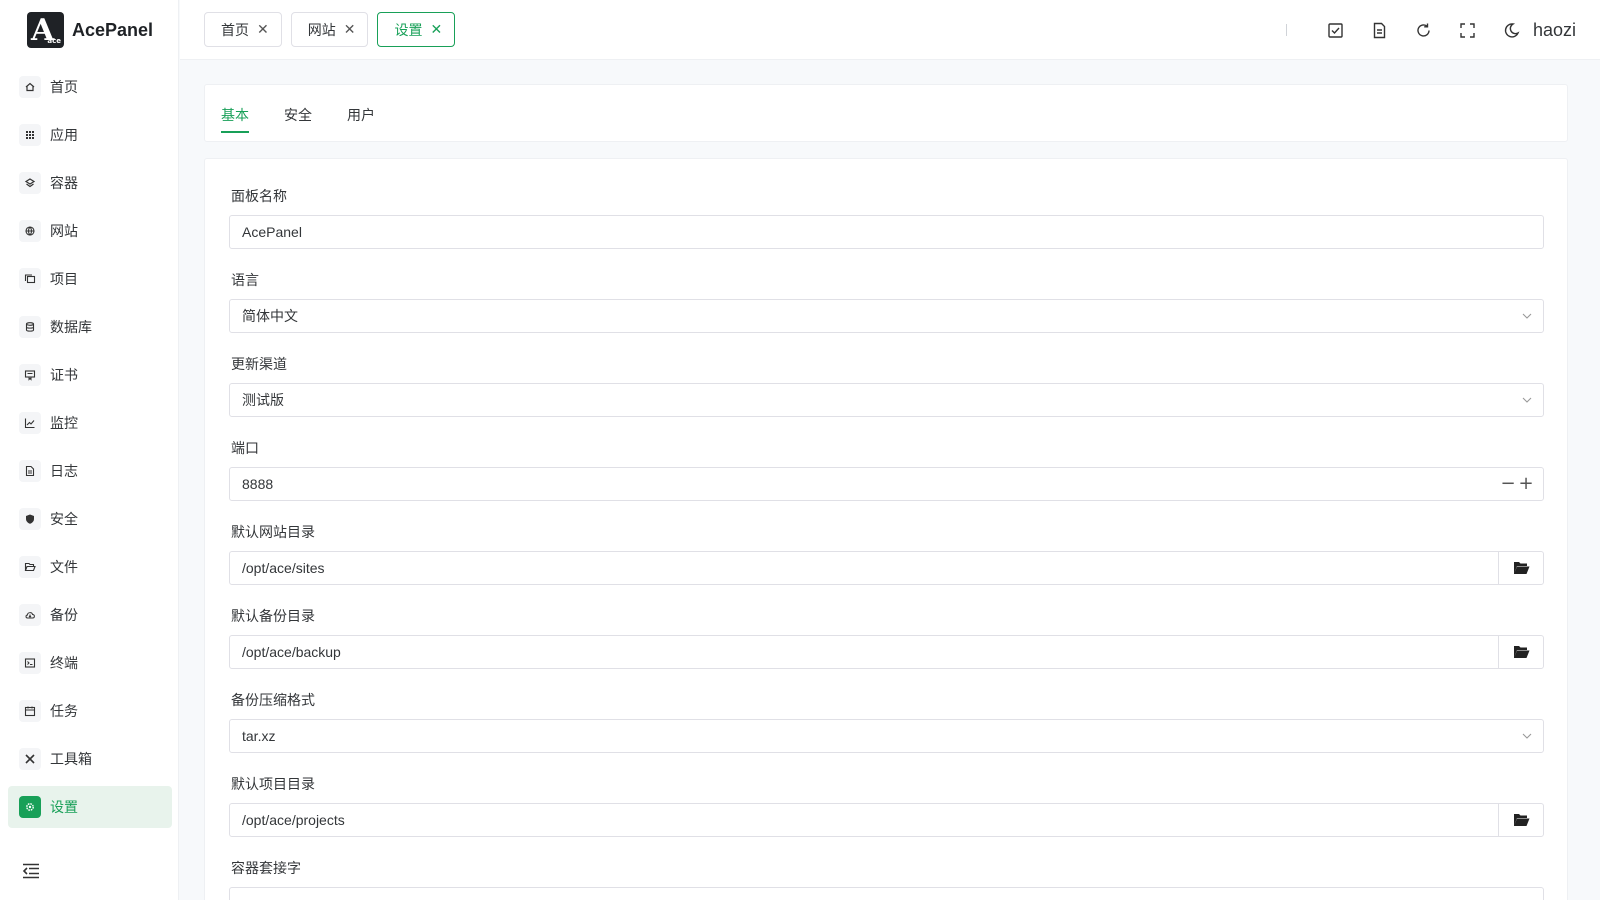 This screenshot has width=1600, height=900. What do you see at coordinates (30, 711) in the screenshot?
I see `calendar-icon` at bounding box center [30, 711].